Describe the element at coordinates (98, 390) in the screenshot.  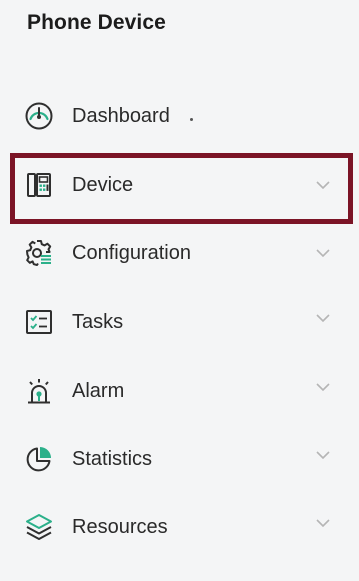
I see `menu-item-label: Alarm` at that location.